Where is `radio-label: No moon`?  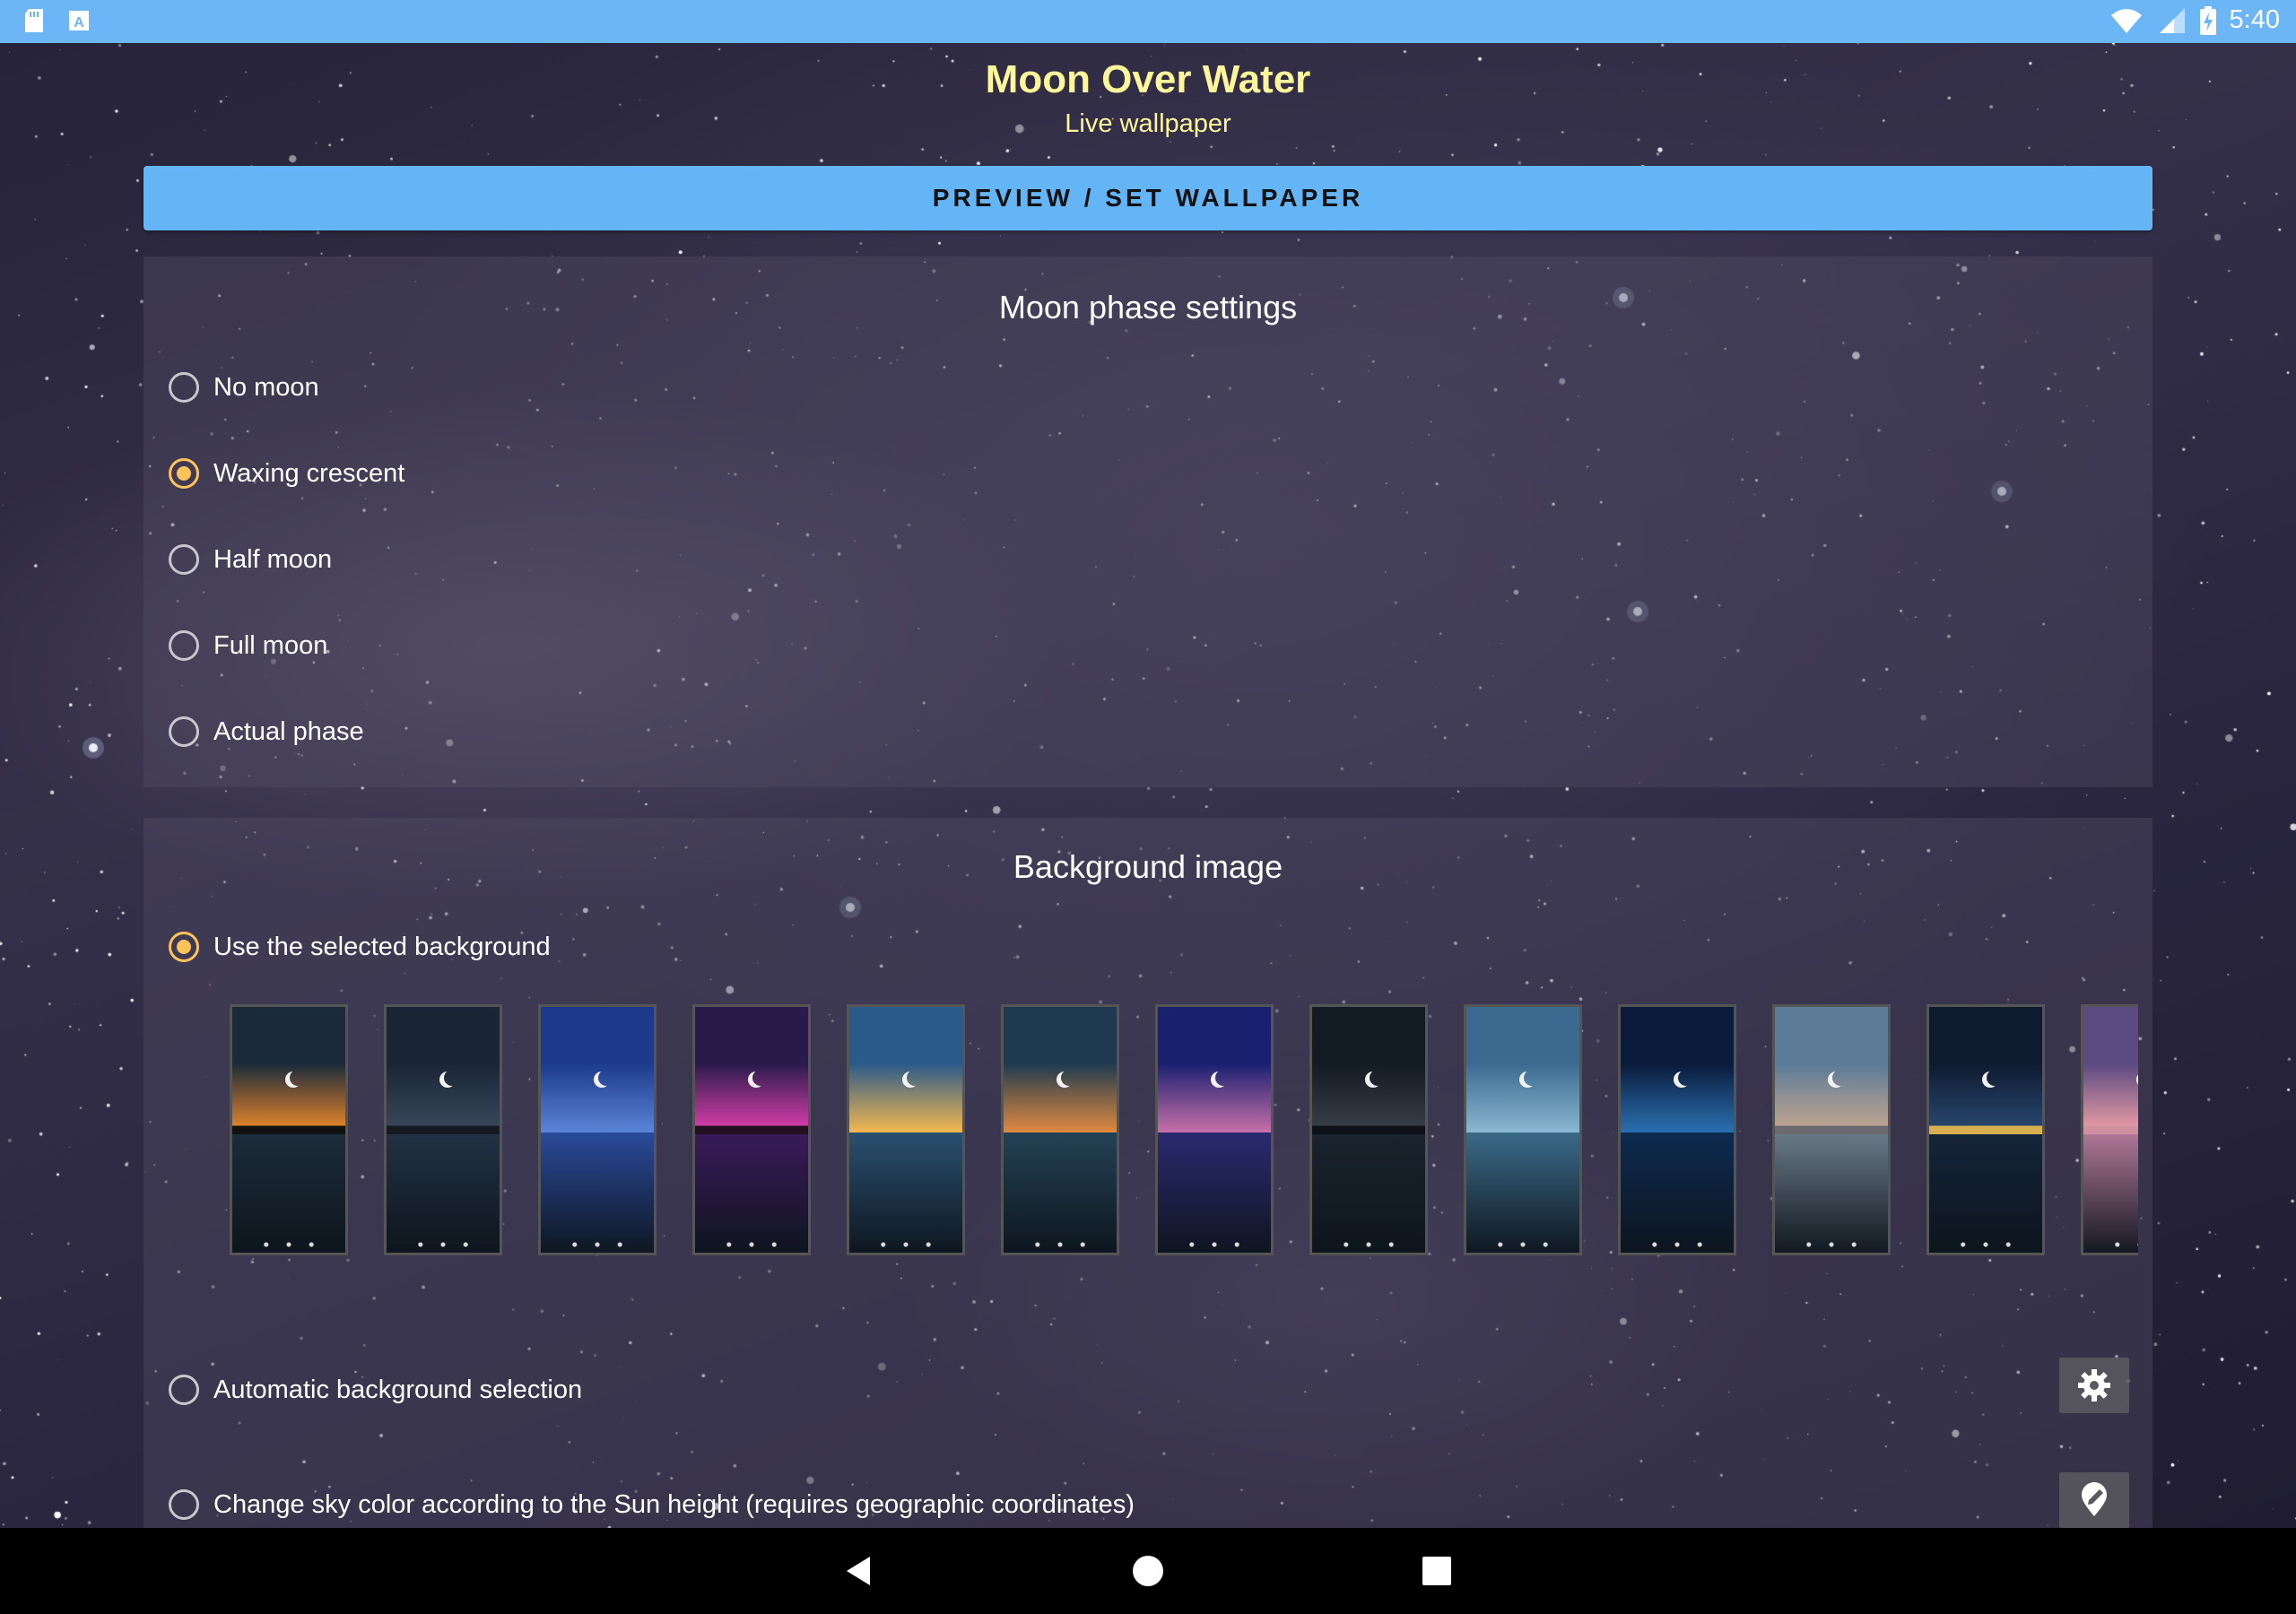 radio-label: No moon is located at coordinates (266, 387).